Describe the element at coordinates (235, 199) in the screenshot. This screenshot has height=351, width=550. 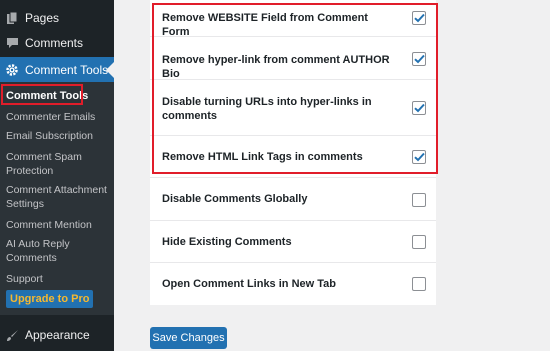
I see `setting-label: Disable Comments Globally` at that location.